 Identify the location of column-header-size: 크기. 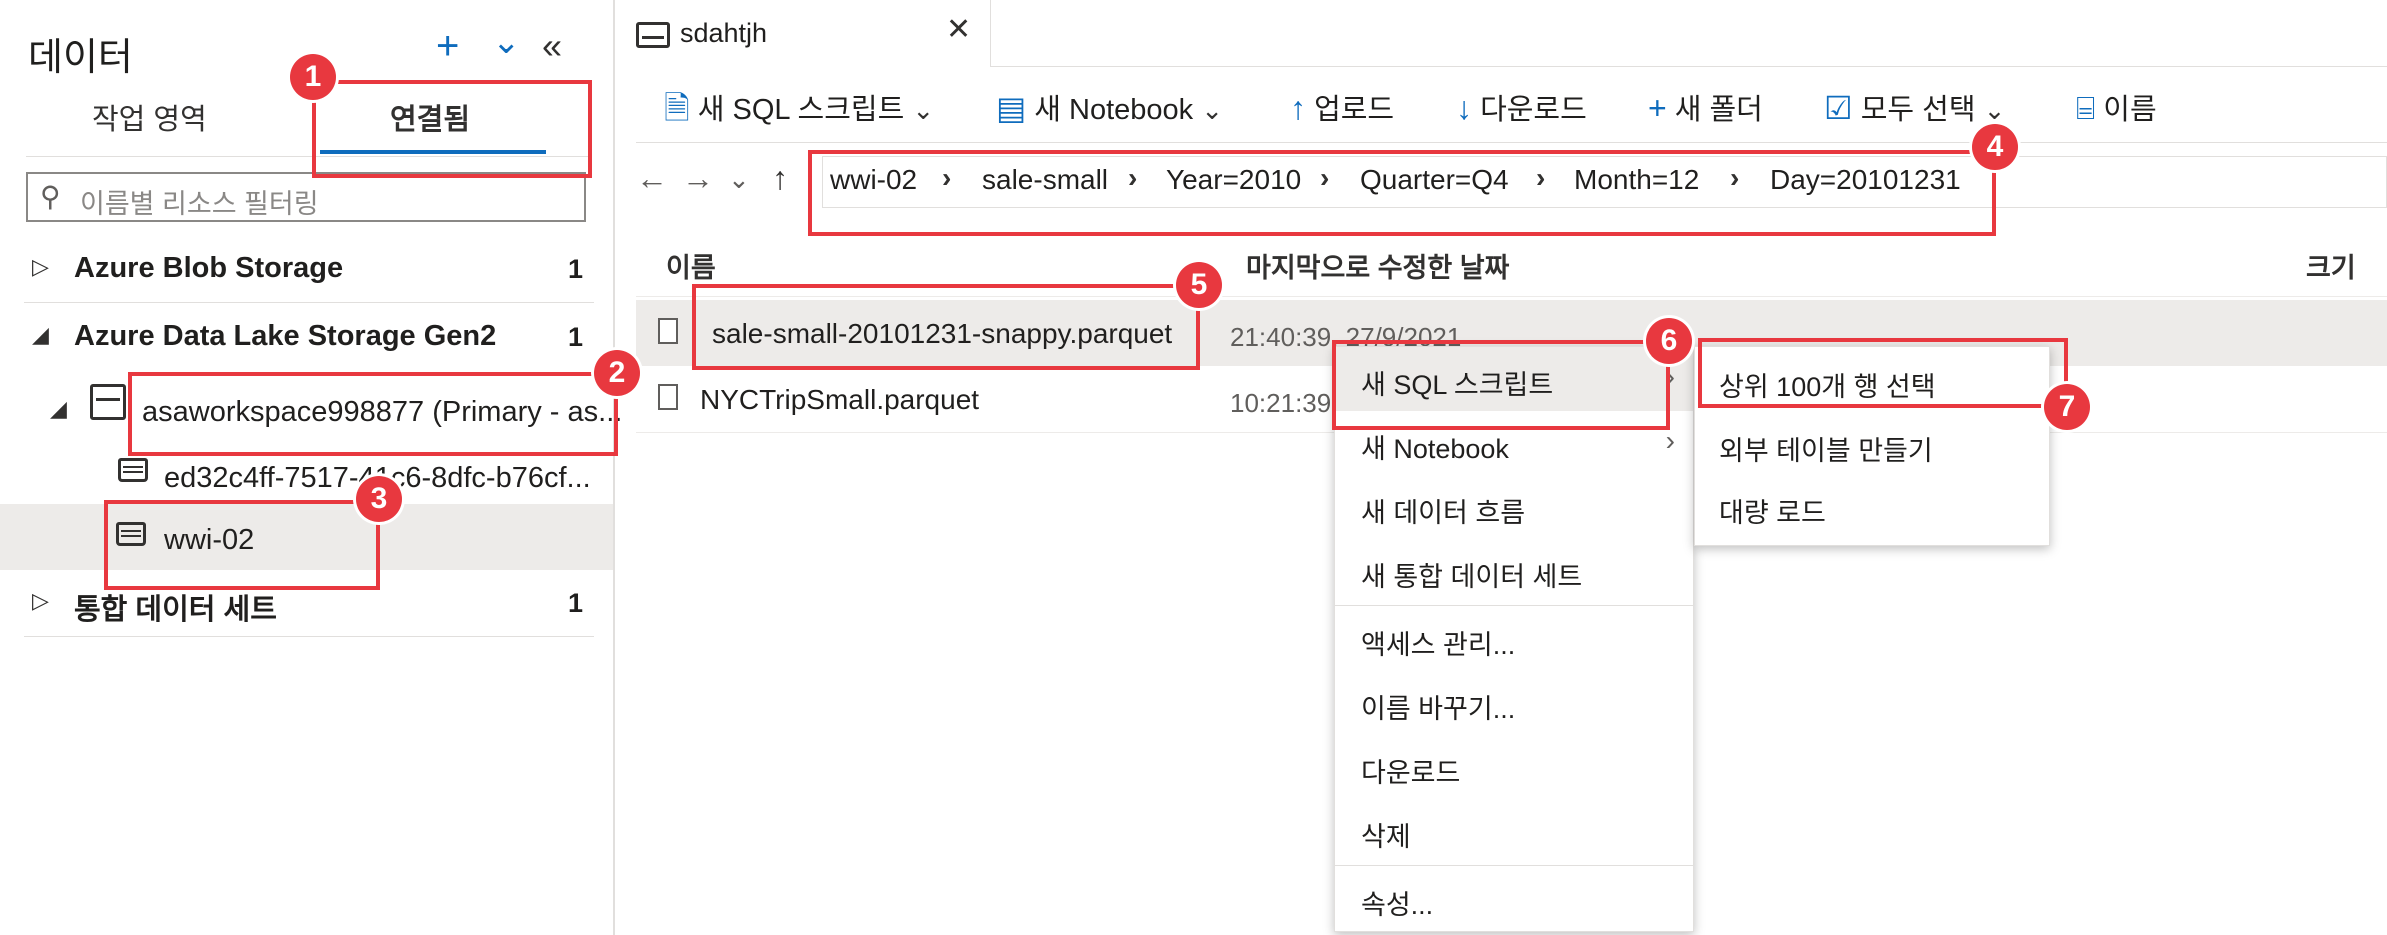
(2331, 265).